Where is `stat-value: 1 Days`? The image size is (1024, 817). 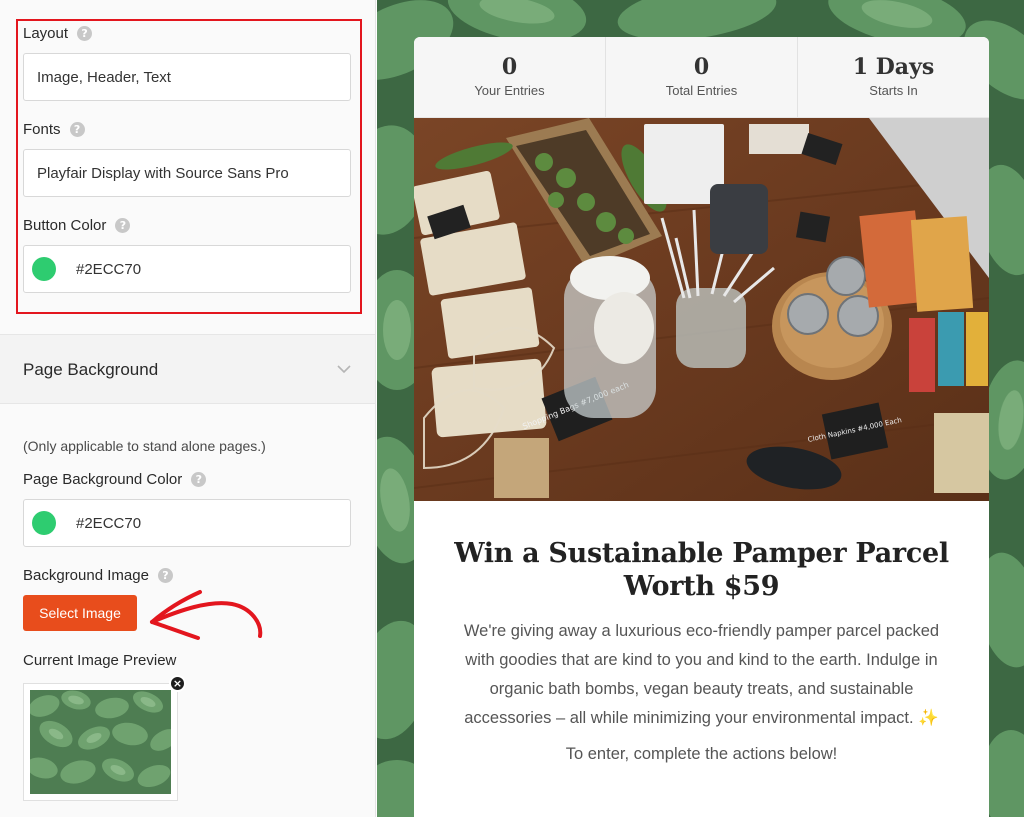 stat-value: 1 Days is located at coordinates (893, 67).